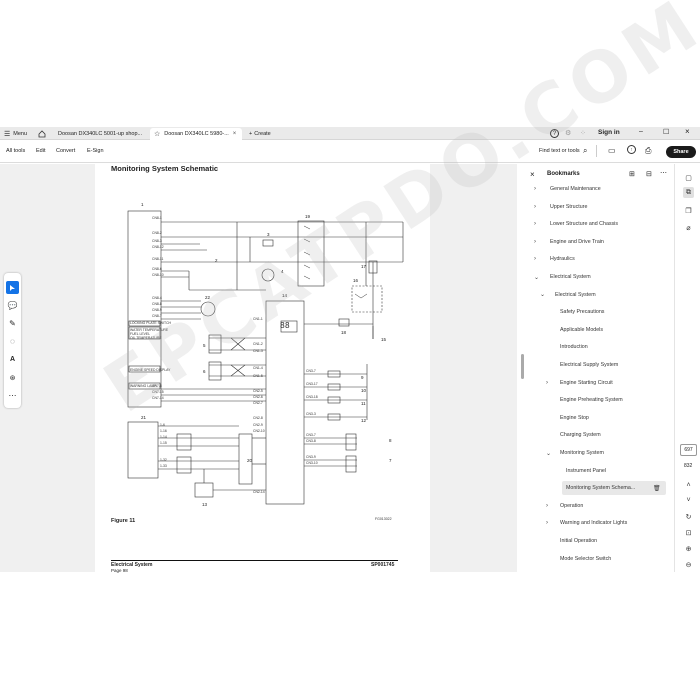  What do you see at coordinates (15, 151) in the screenshot?
I see `all-tools-menu: All tools` at bounding box center [15, 151].